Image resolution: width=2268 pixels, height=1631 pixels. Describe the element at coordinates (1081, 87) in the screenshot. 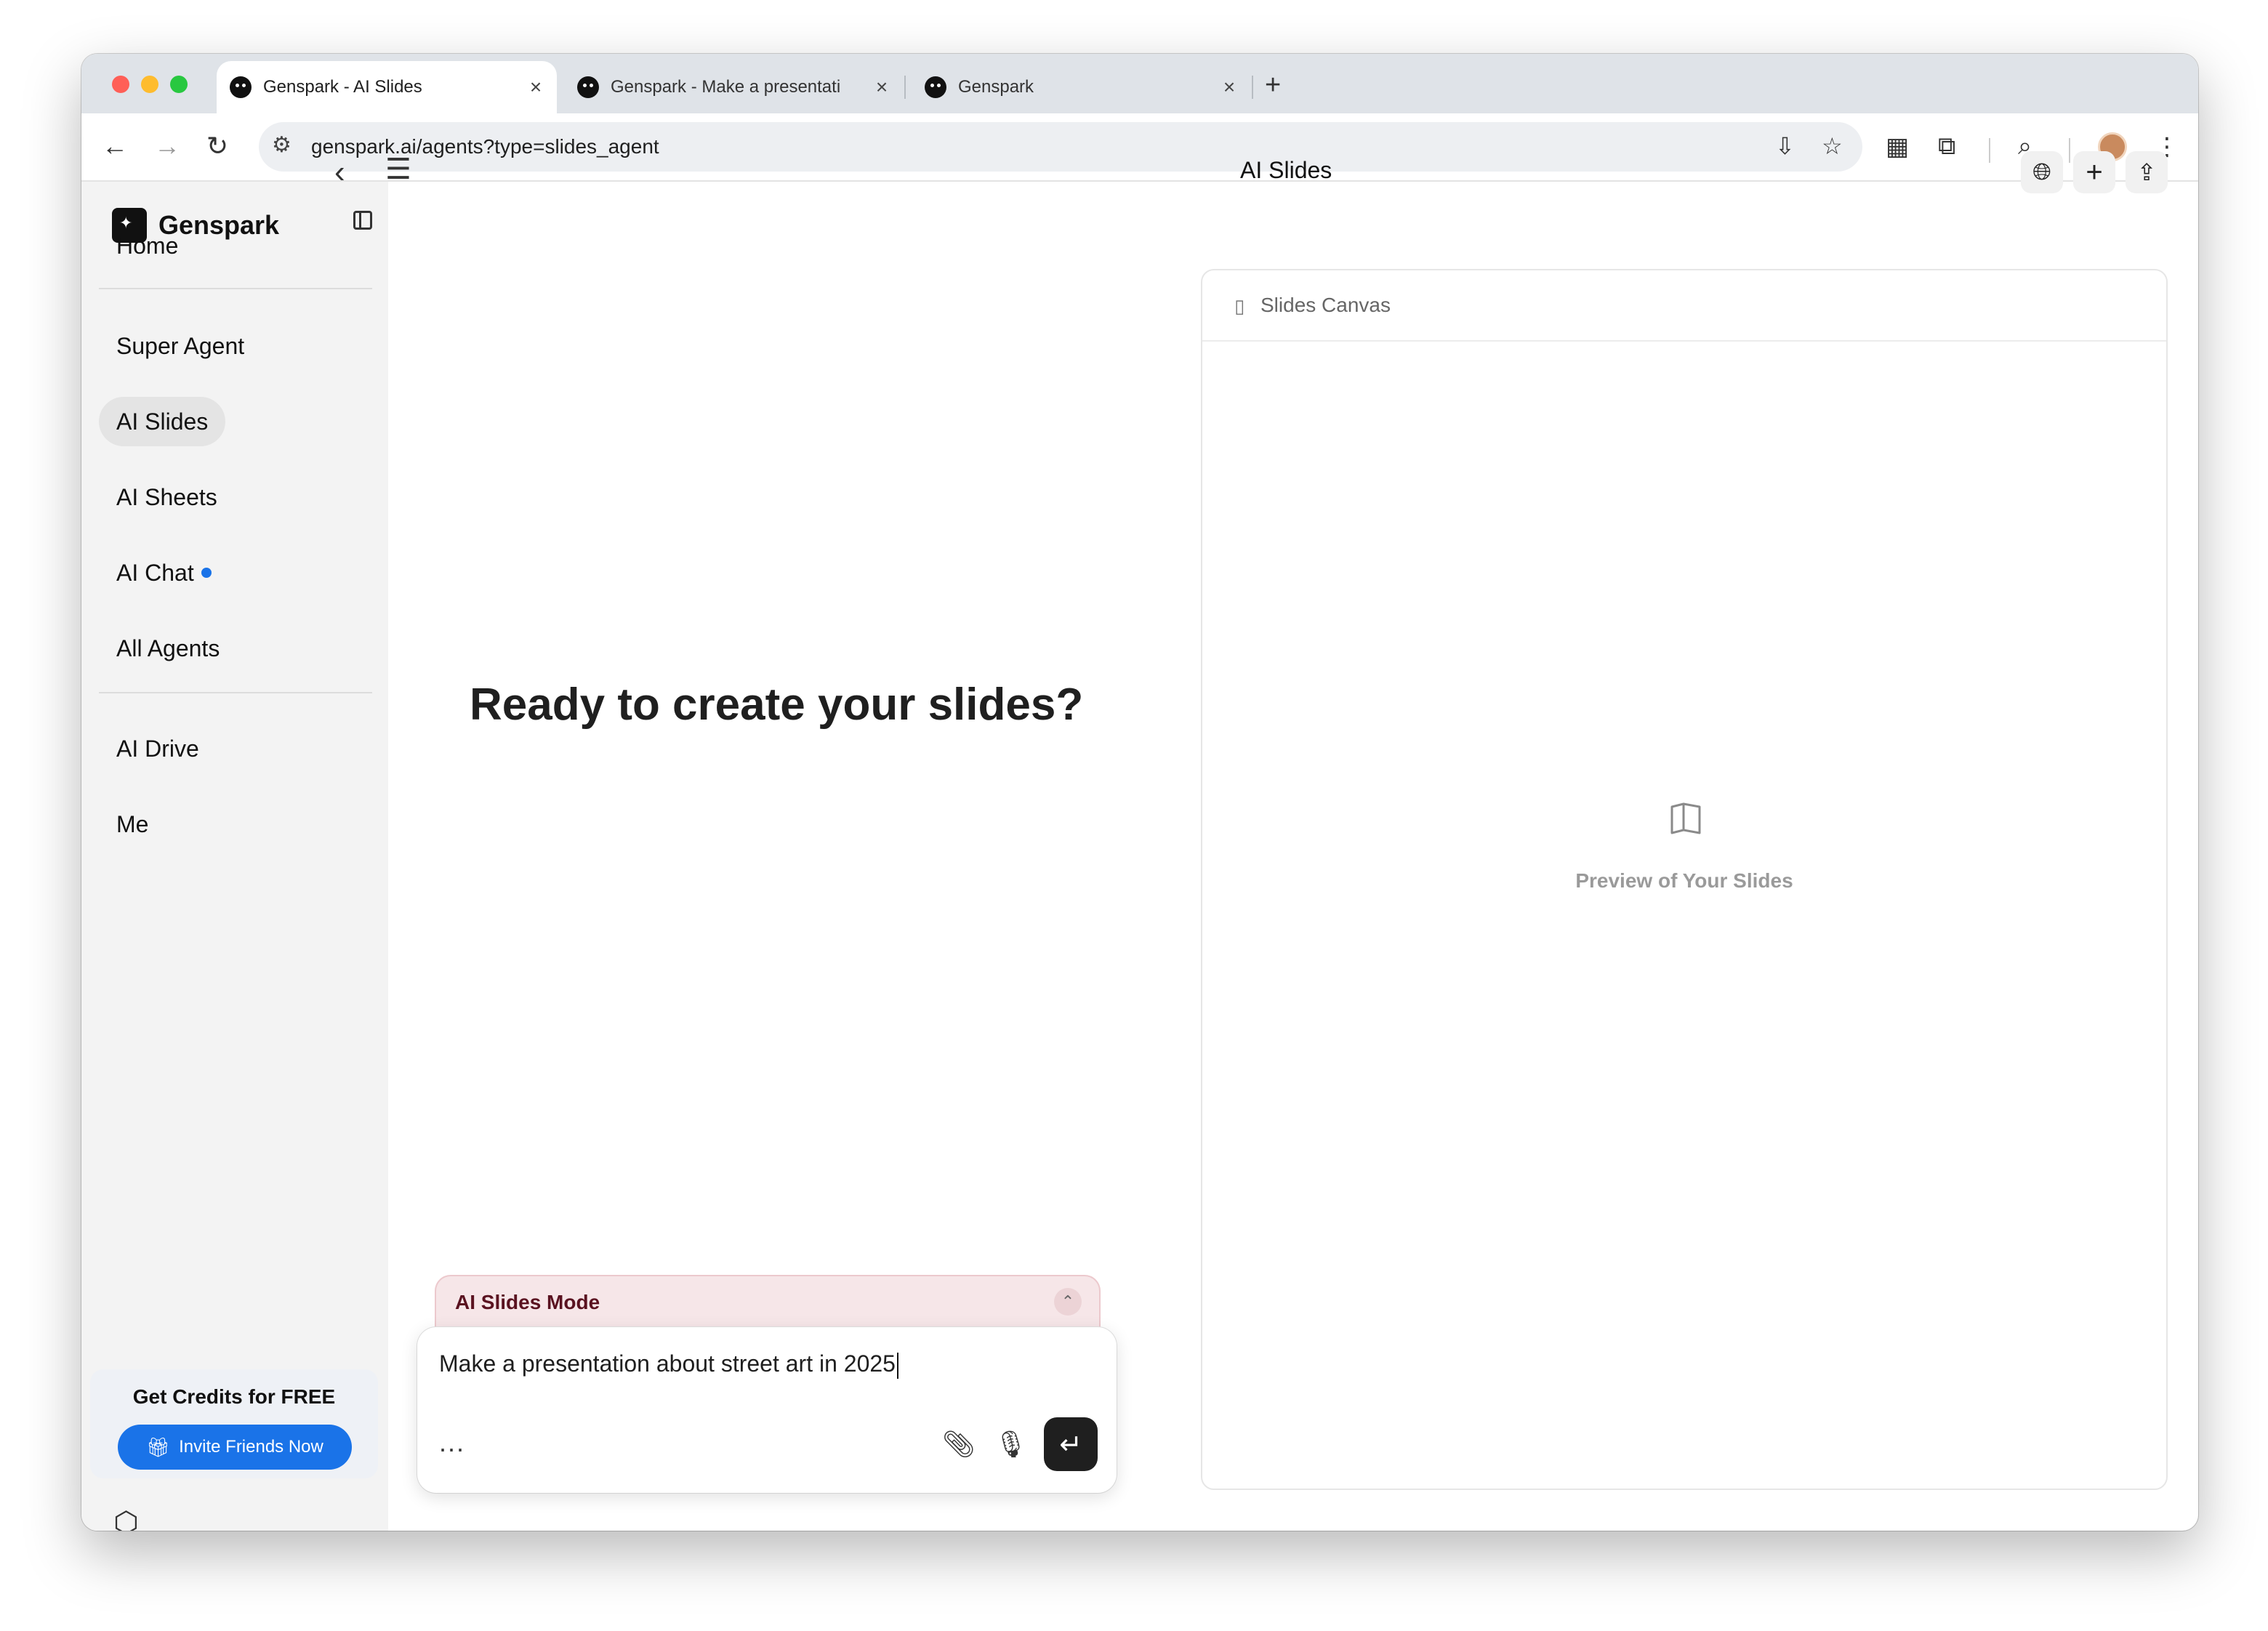

I see `browser-tab-genspark: Genspark ×` at that location.